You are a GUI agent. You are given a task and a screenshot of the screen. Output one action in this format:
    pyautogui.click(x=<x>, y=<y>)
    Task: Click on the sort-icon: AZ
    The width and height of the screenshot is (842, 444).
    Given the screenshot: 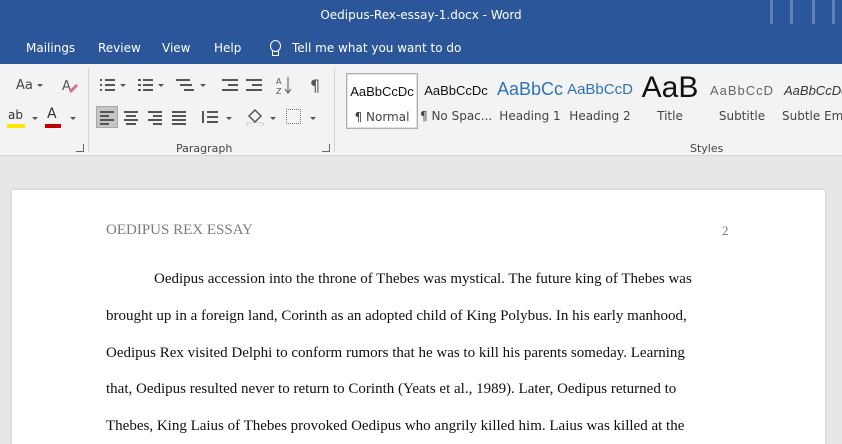 What is the action you would take?
    pyautogui.click(x=284, y=85)
    